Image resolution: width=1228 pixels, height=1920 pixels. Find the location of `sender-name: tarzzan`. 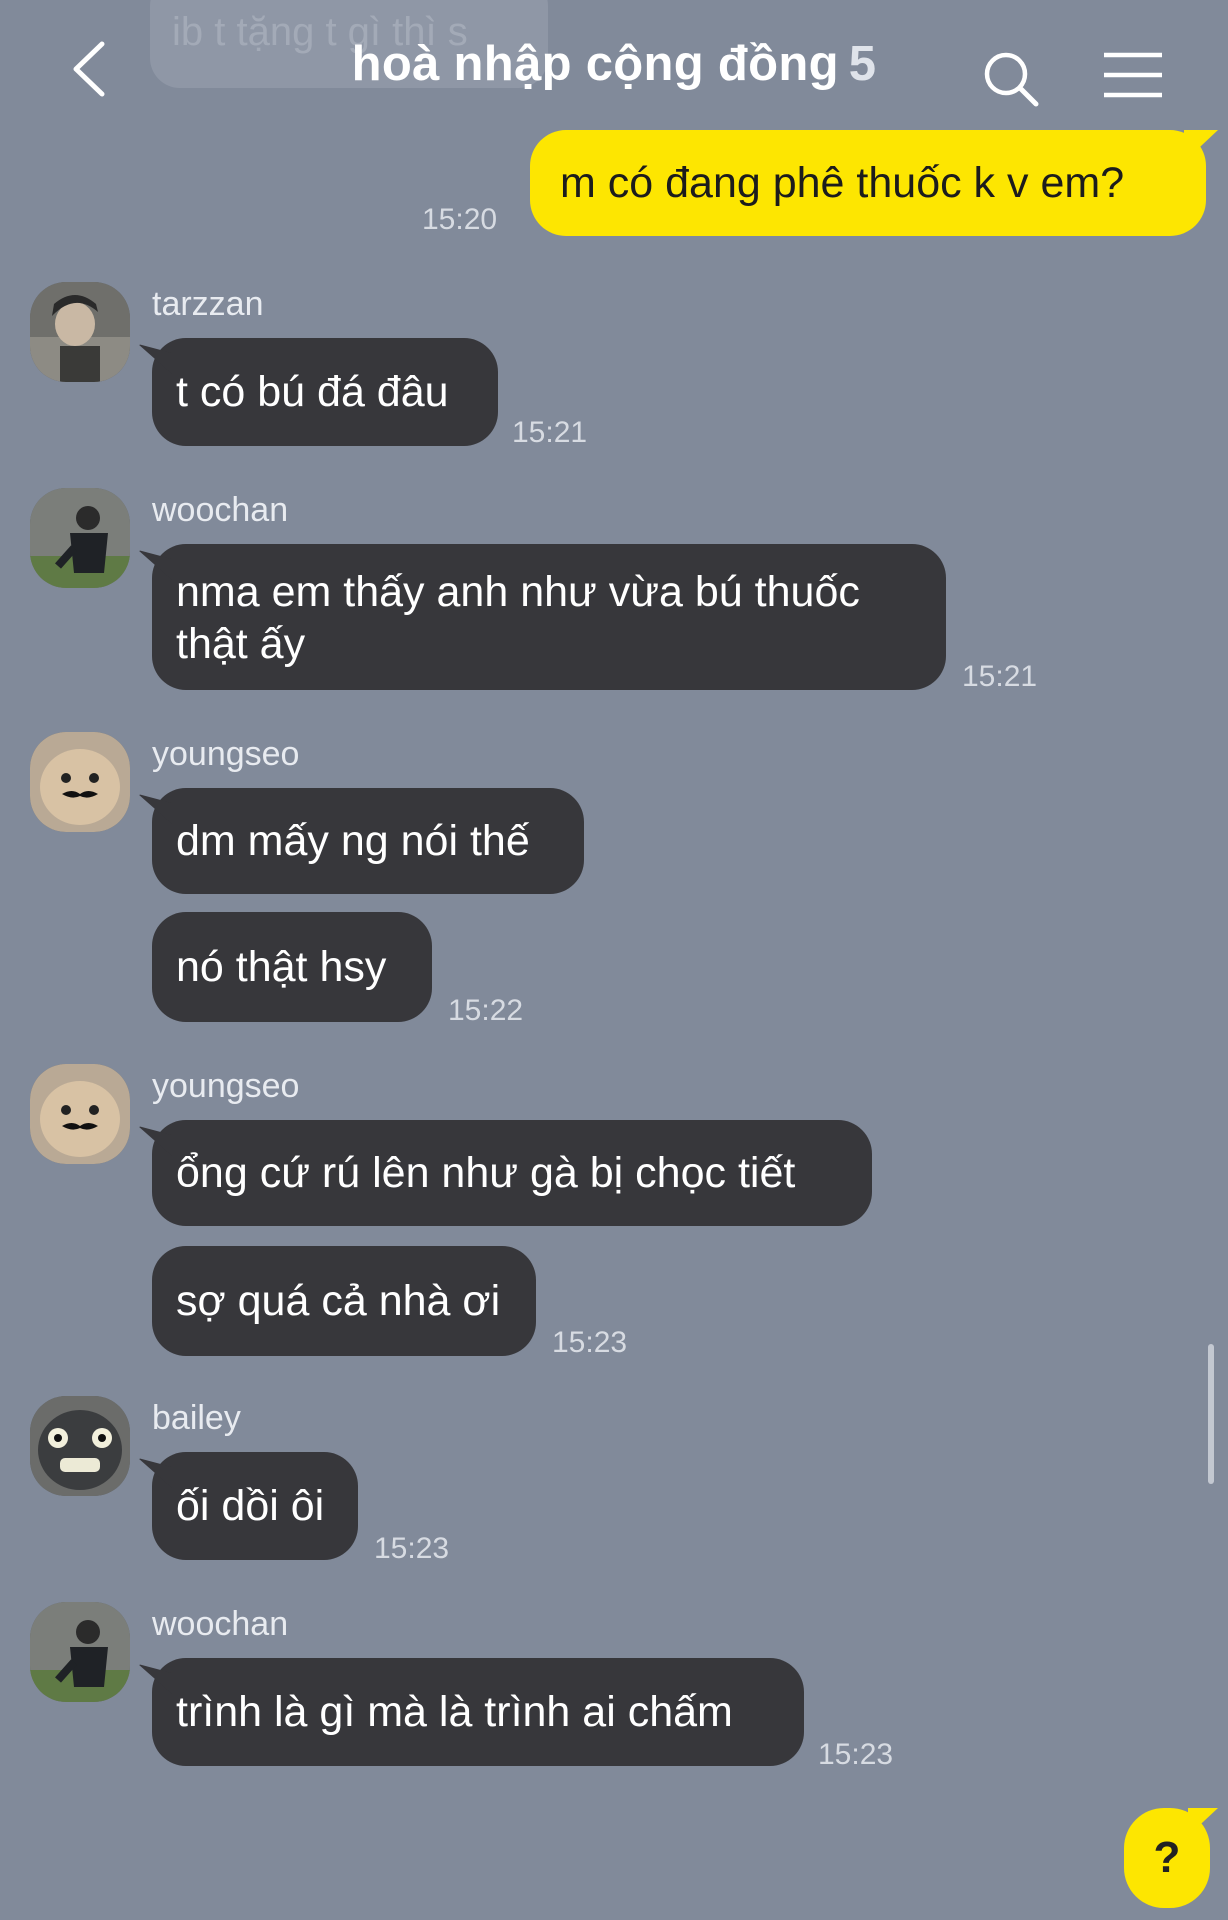

sender-name: tarzzan is located at coordinates (208, 304).